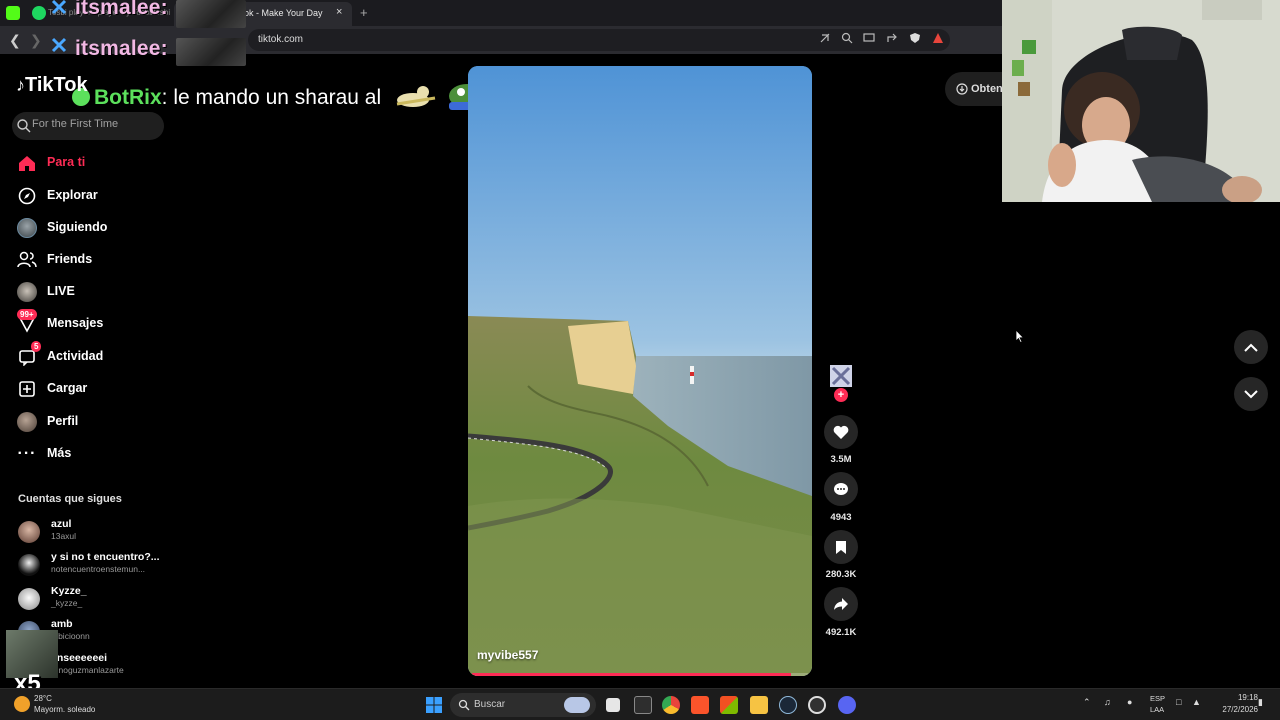  I want to click on heart-icon, so click(841, 432).